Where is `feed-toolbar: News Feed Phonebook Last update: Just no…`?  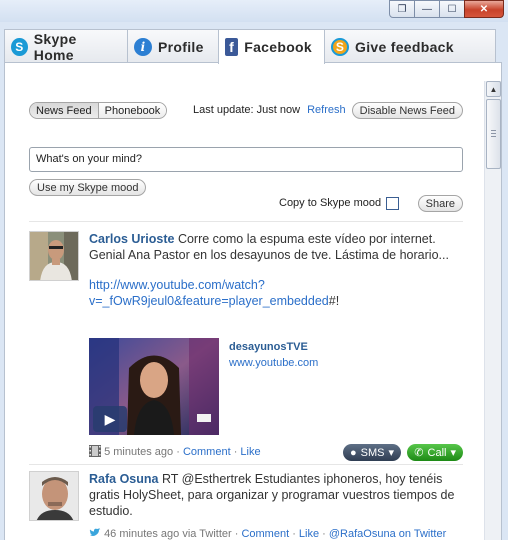 feed-toolbar: News Feed Phonebook Last update: Just no… is located at coordinates (246, 111).